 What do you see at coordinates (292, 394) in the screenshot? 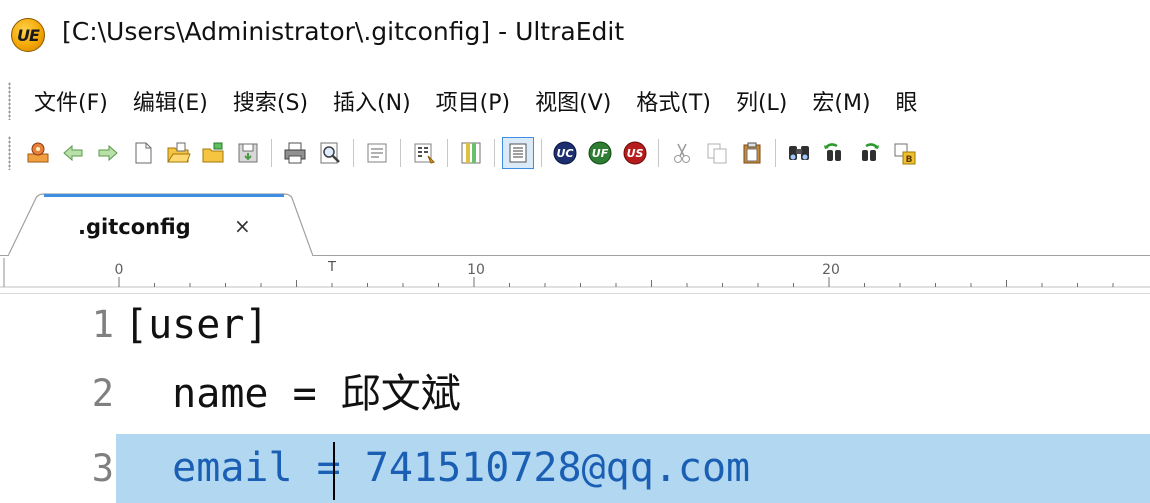
I see `line-text: name = 邱文斌` at bounding box center [292, 394].